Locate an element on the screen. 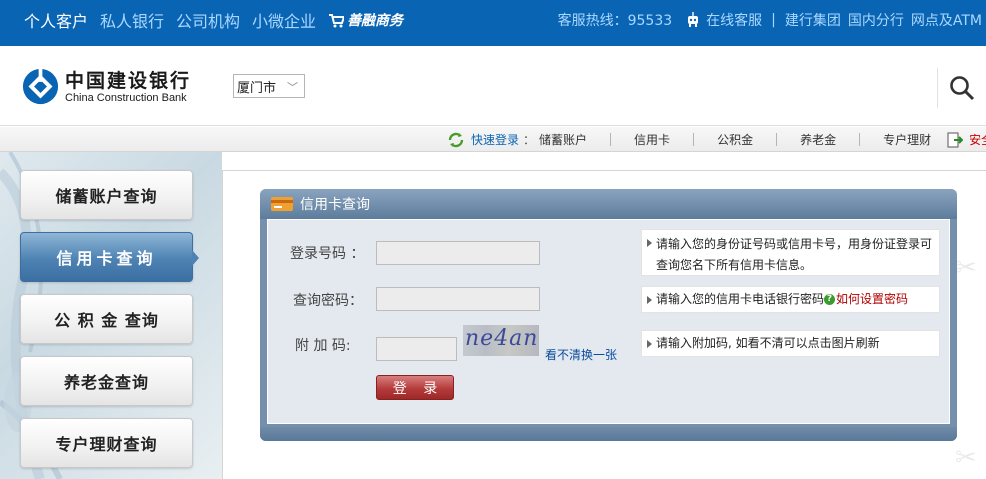 Image resolution: width=986 pixels, height=479 pixels. bank-logo: 中国建设银行 China Construction Bank is located at coordinates (106, 86).